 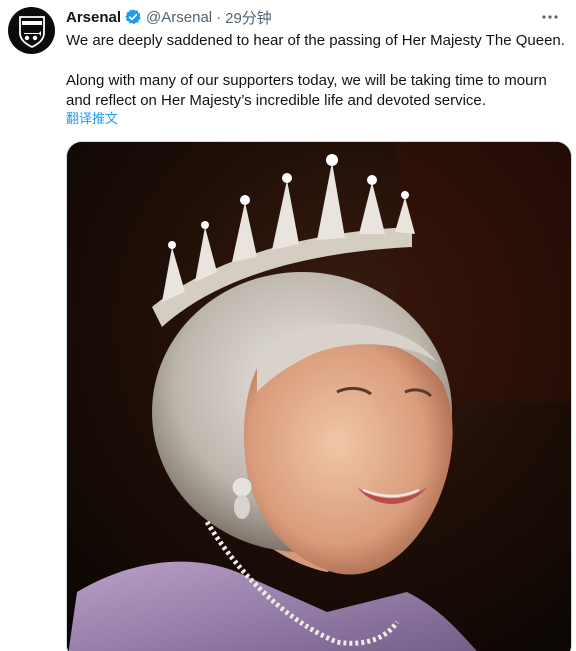 I want to click on avatar, so click(x=31, y=30).